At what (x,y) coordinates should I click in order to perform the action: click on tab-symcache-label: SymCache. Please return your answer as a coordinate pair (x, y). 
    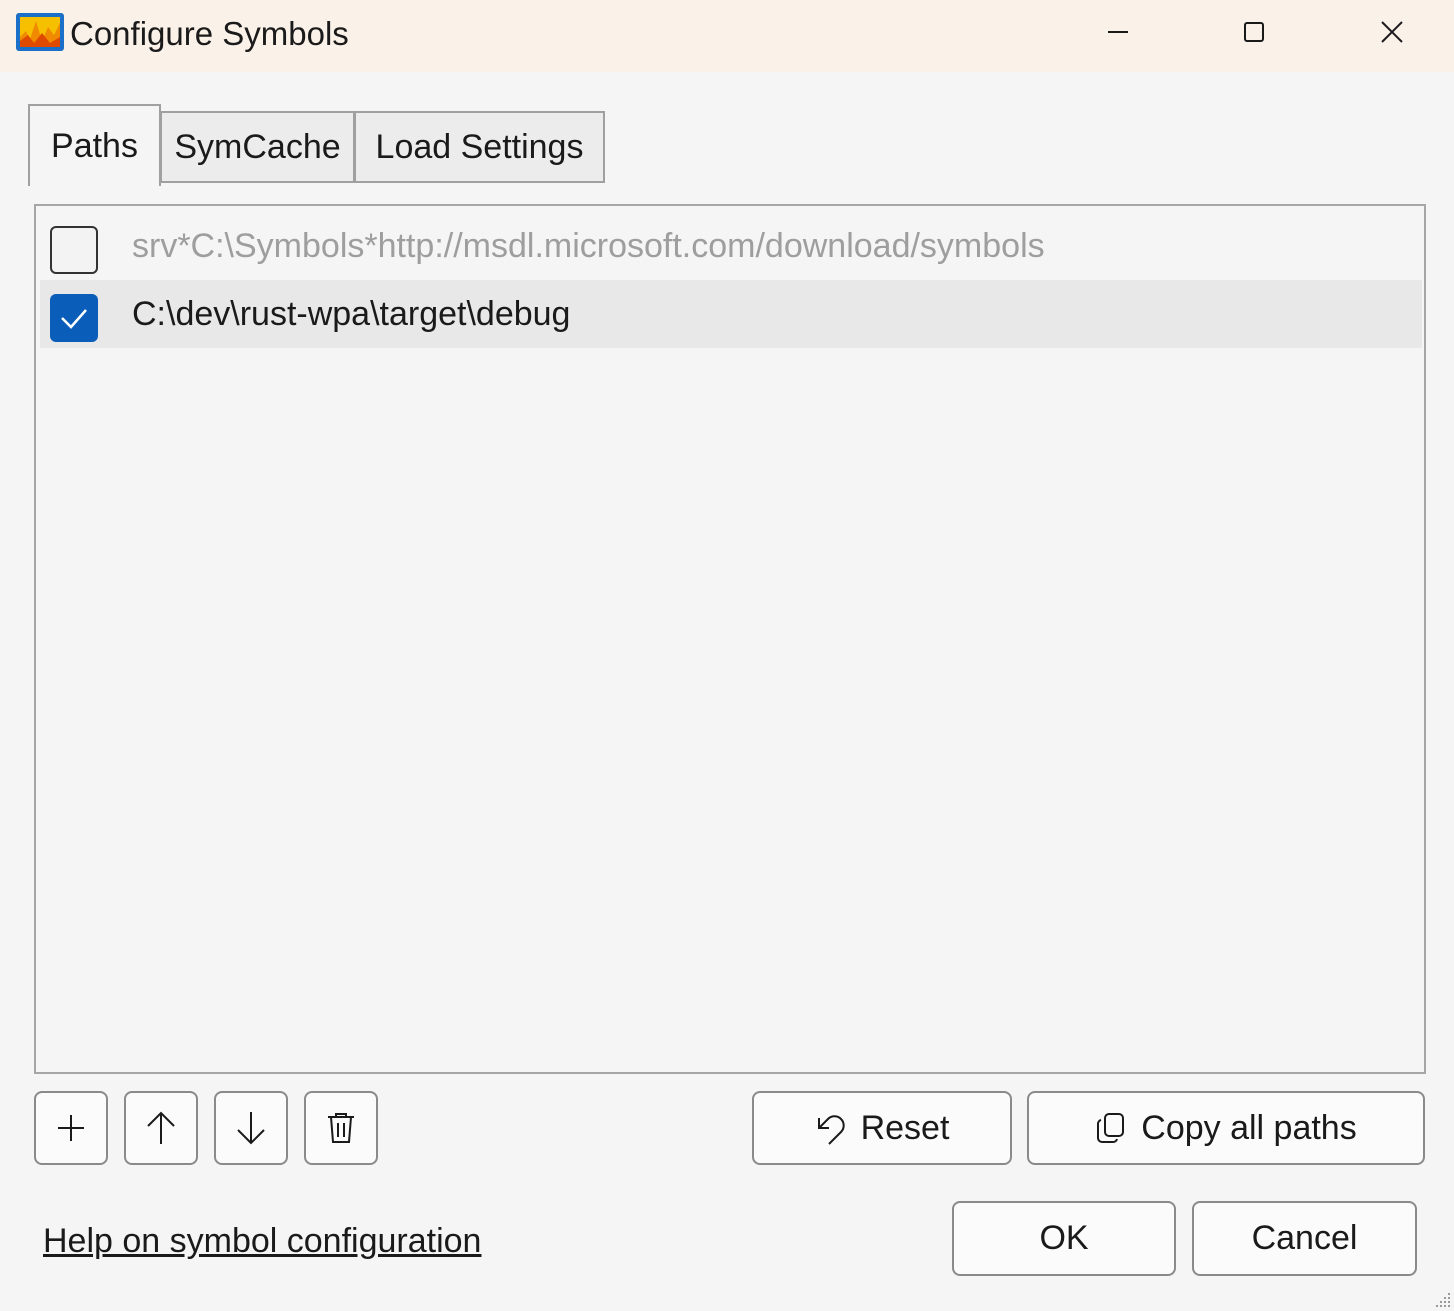
    Looking at the image, I should click on (257, 147).